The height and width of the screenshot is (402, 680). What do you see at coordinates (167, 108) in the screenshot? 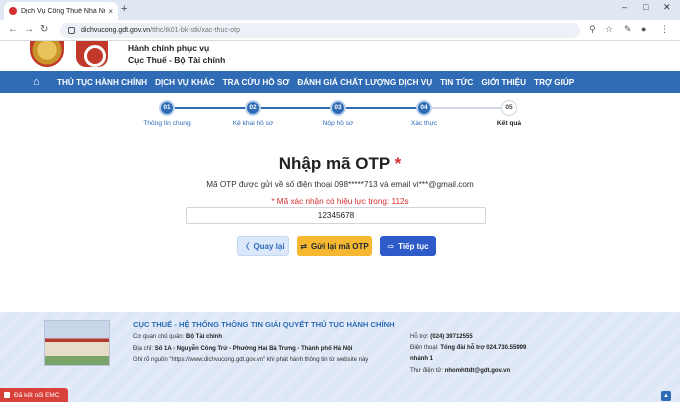
I see `step-number: 01` at bounding box center [167, 108].